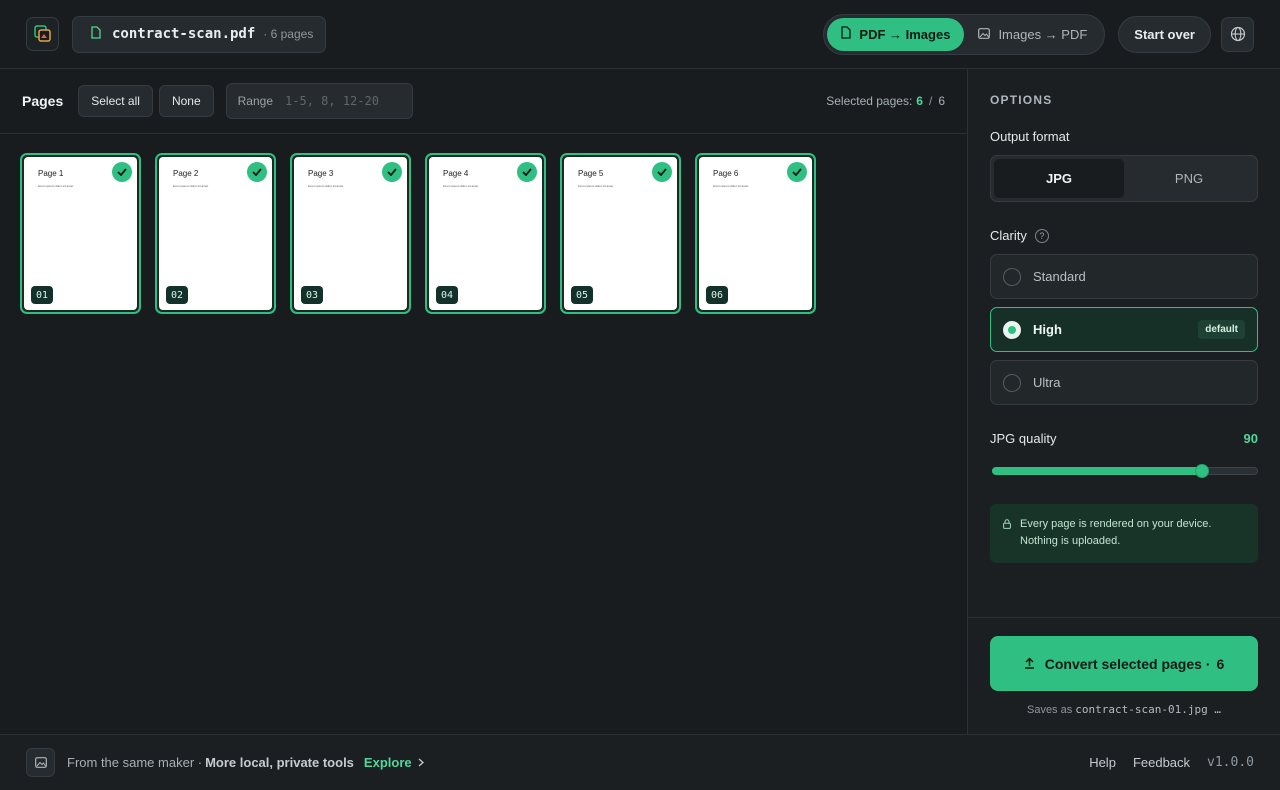 This screenshot has width=1280, height=790. I want to click on clarity-option-label: Ultra, so click(1047, 382).